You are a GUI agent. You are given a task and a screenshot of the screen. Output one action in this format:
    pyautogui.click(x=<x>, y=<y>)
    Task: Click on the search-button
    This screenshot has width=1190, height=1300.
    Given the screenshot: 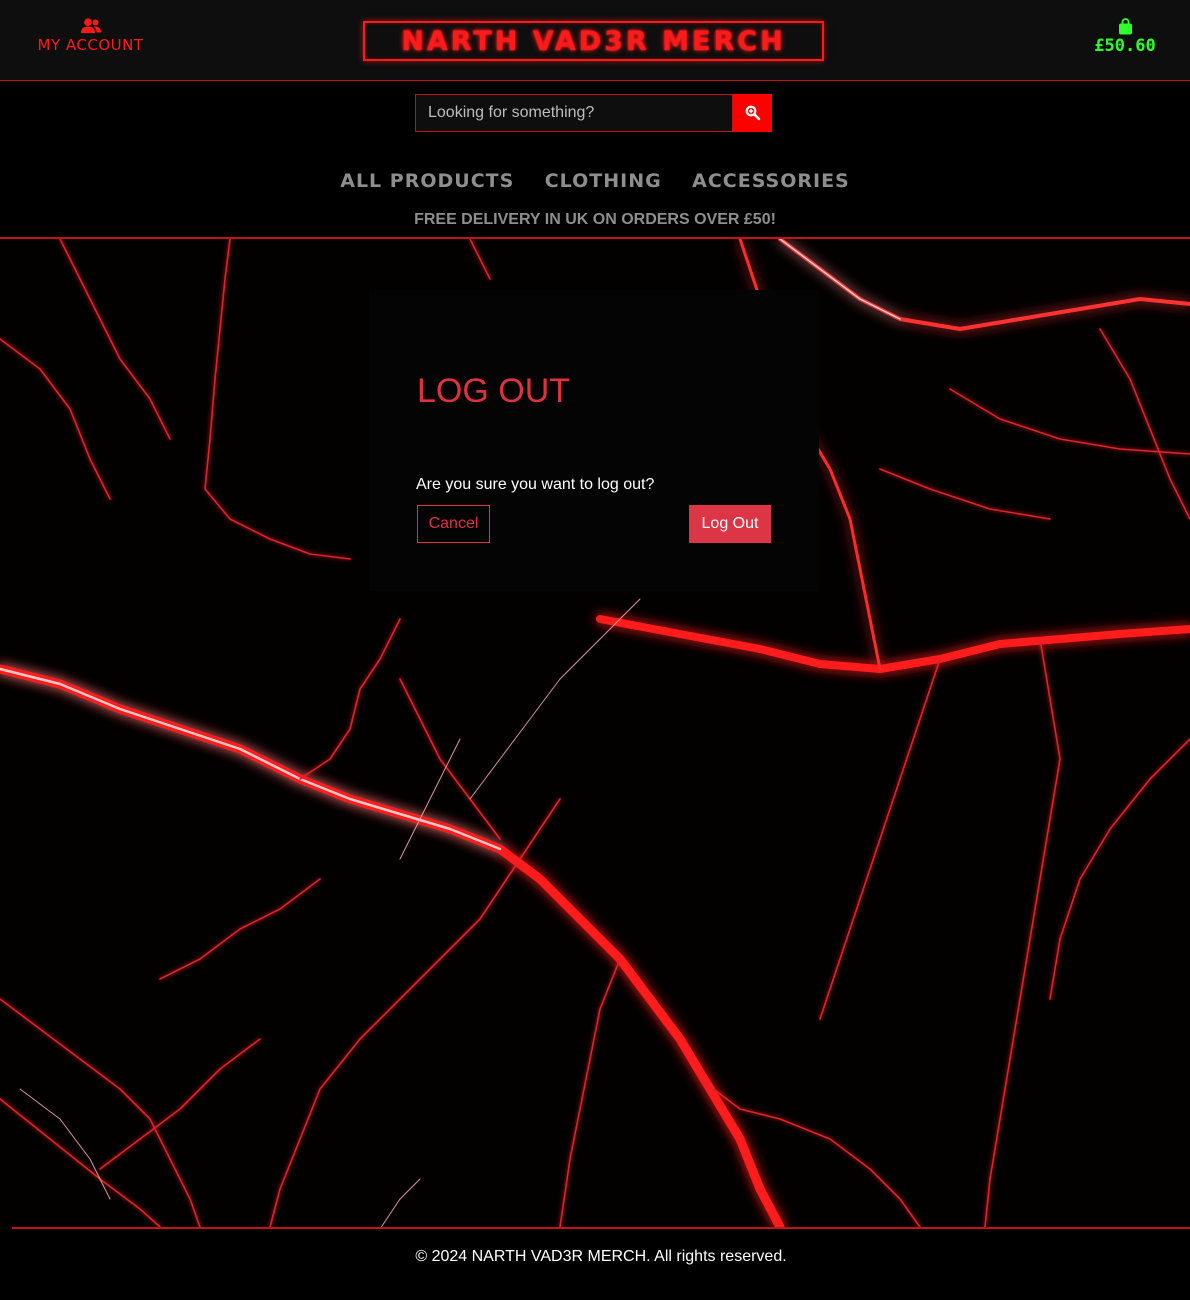 What is the action you would take?
    pyautogui.click(x=752, y=113)
    